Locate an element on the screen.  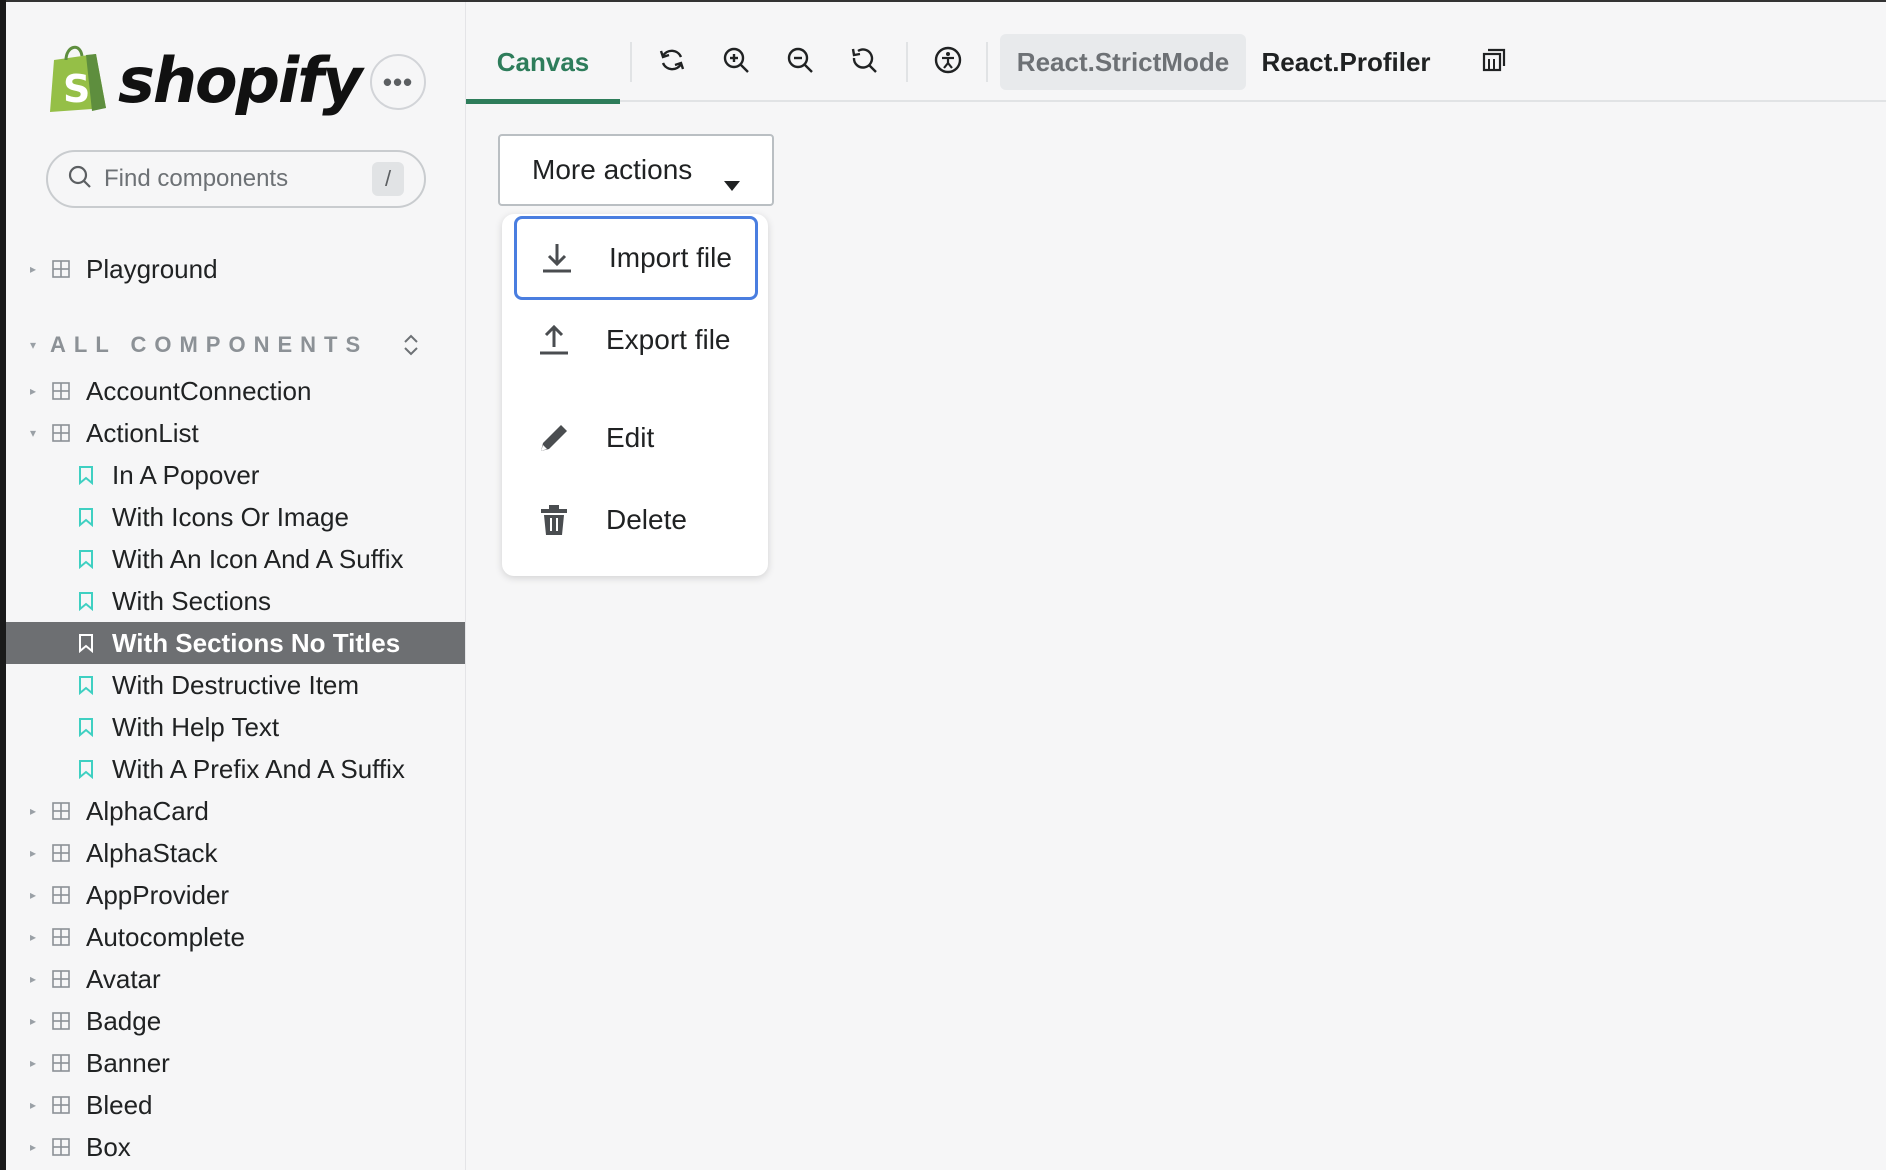
story-label: With Icons Or Image is located at coordinates (230, 516).